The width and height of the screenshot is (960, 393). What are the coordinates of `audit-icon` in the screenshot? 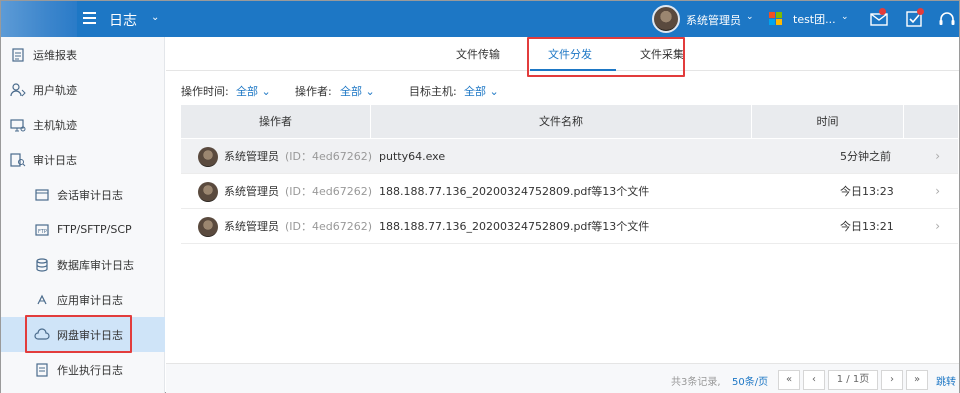 It's located at (18, 160).